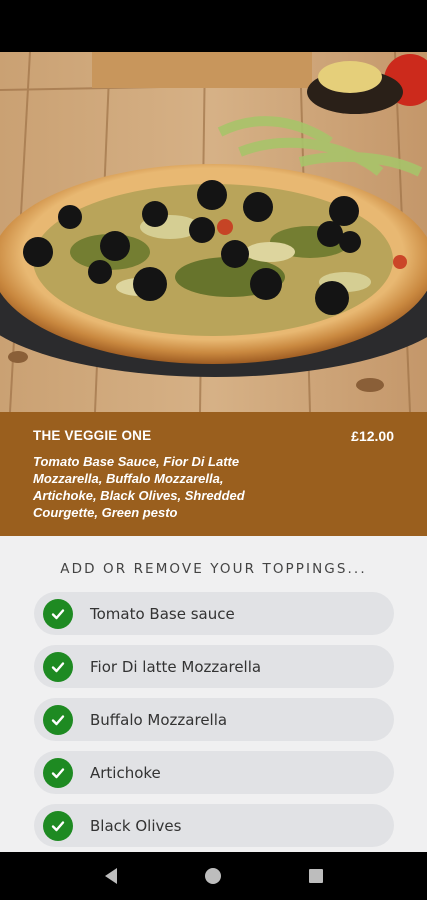 The width and height of the screenshot is (427, 900). I want to click on product-price: £12.00, so click(372, 436).